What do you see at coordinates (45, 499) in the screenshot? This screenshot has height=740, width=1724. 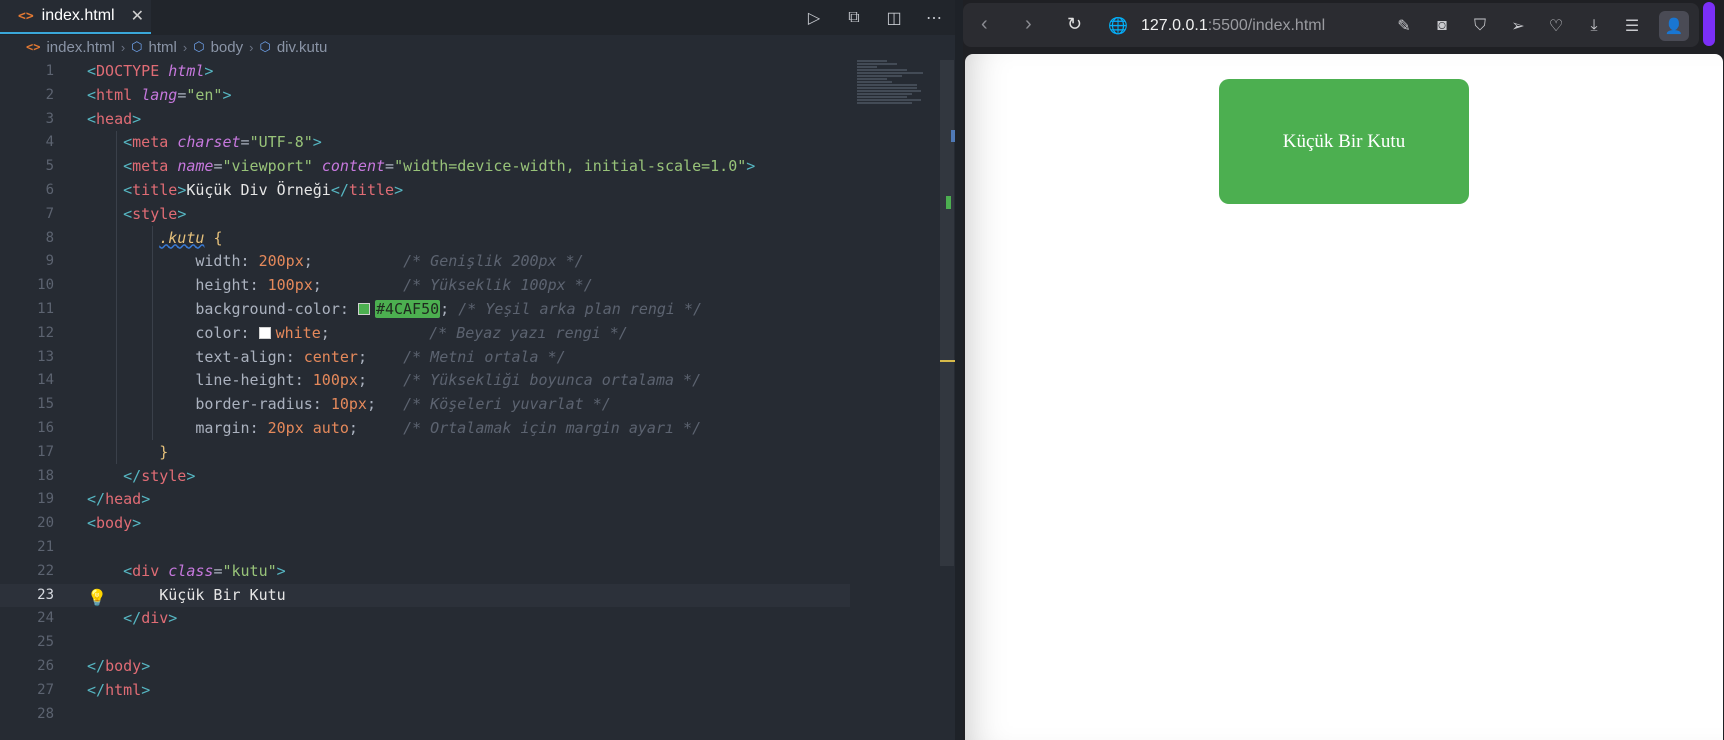 I see `line-number: 19` at bounding box center [45, 499].